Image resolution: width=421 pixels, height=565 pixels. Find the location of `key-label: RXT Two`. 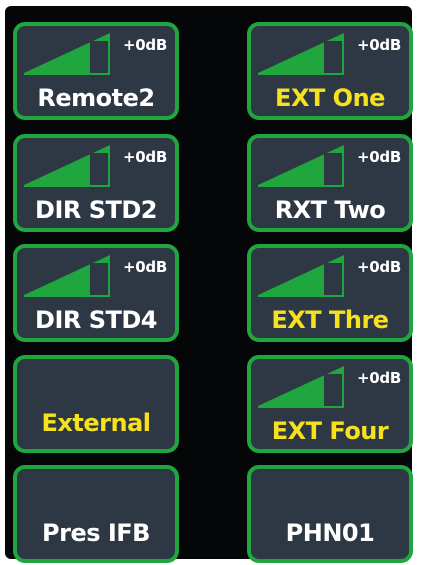

key-label: RXT Two is located at coordinates (330, 210).